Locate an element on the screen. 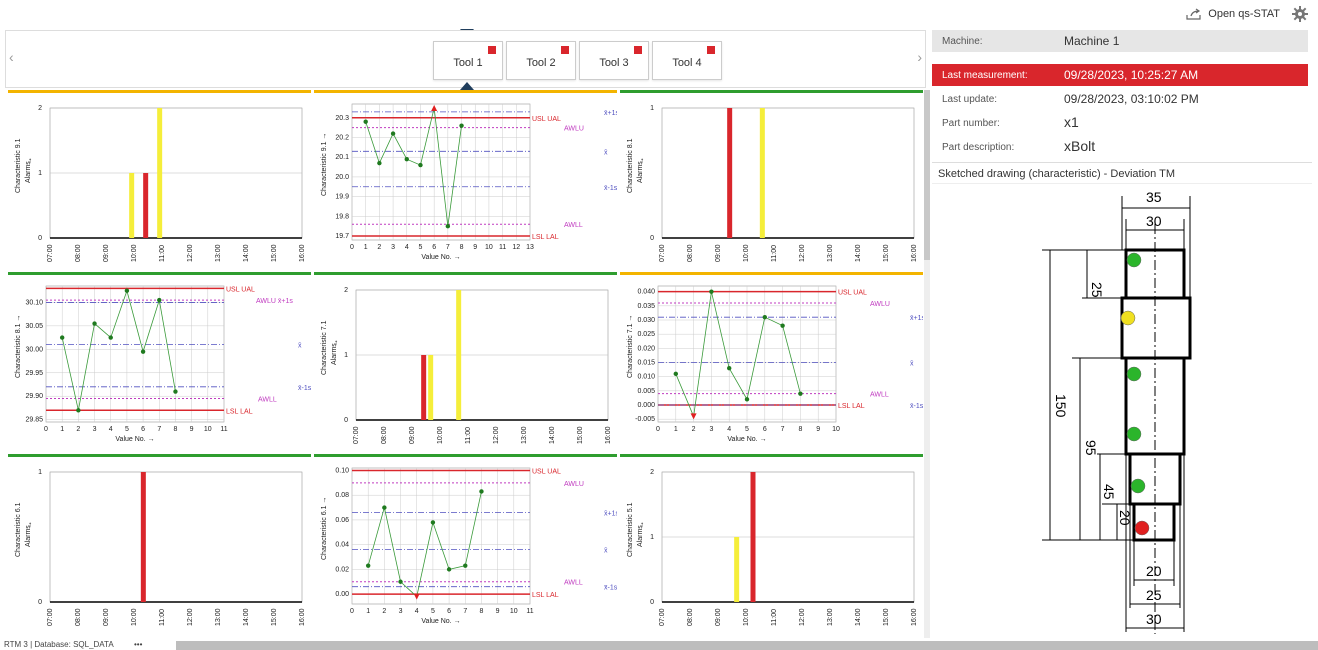  x-tick-label: 14:00 is located at coordinates (858, 617).